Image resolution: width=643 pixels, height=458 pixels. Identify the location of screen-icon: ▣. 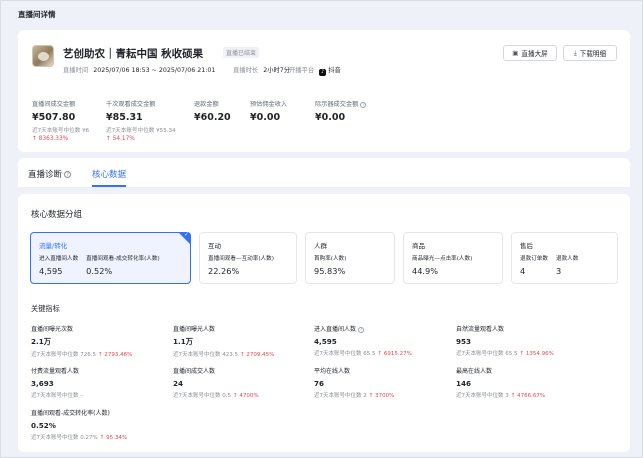
(515, 53).